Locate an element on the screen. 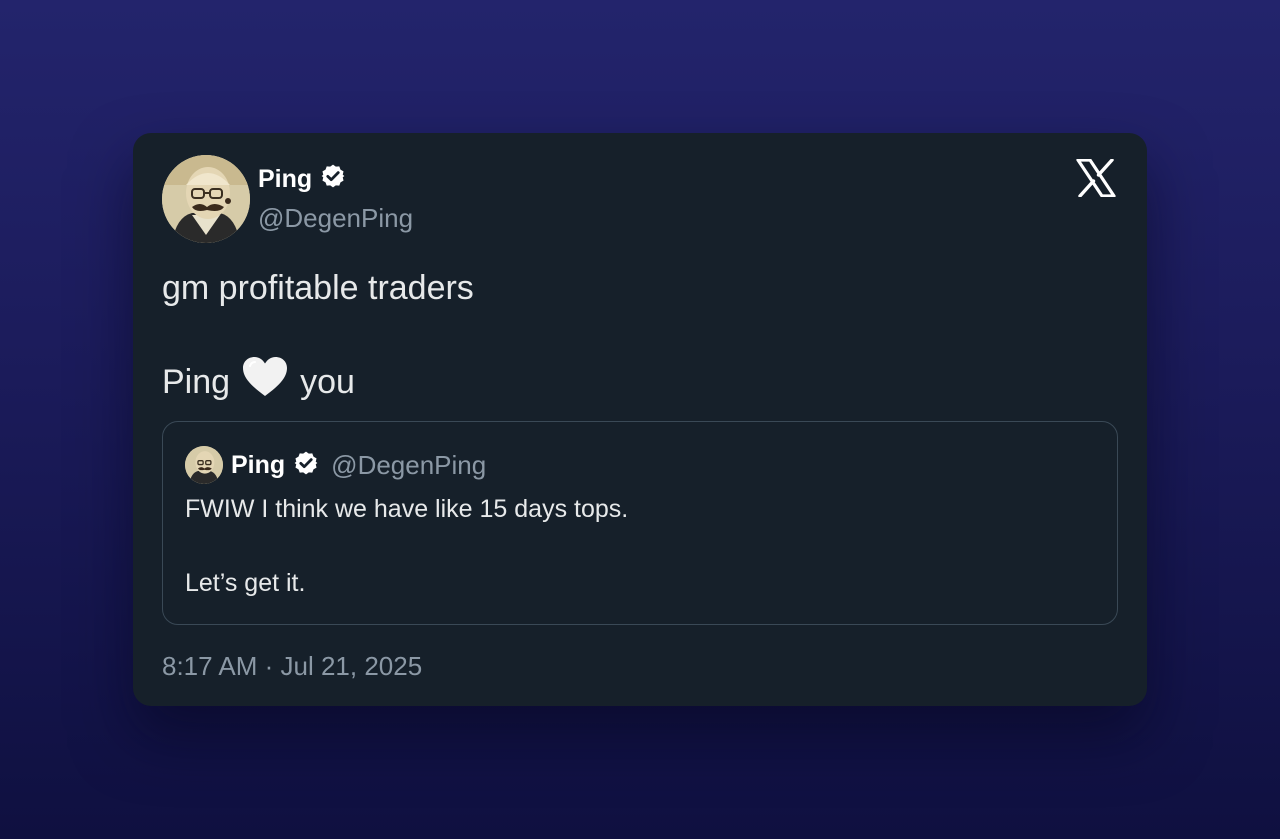 Image resolution: width=1280 pixels, height=839 pixels. tweet-text-line2: Ping you is located at coordinates (258, 381).